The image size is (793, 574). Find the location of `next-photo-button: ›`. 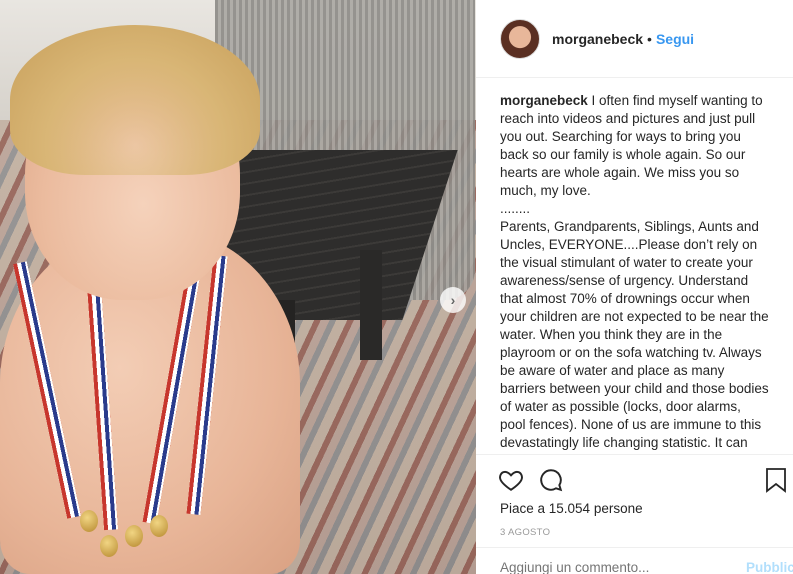

next-photo-button: › is located at coordinates (453, 300).